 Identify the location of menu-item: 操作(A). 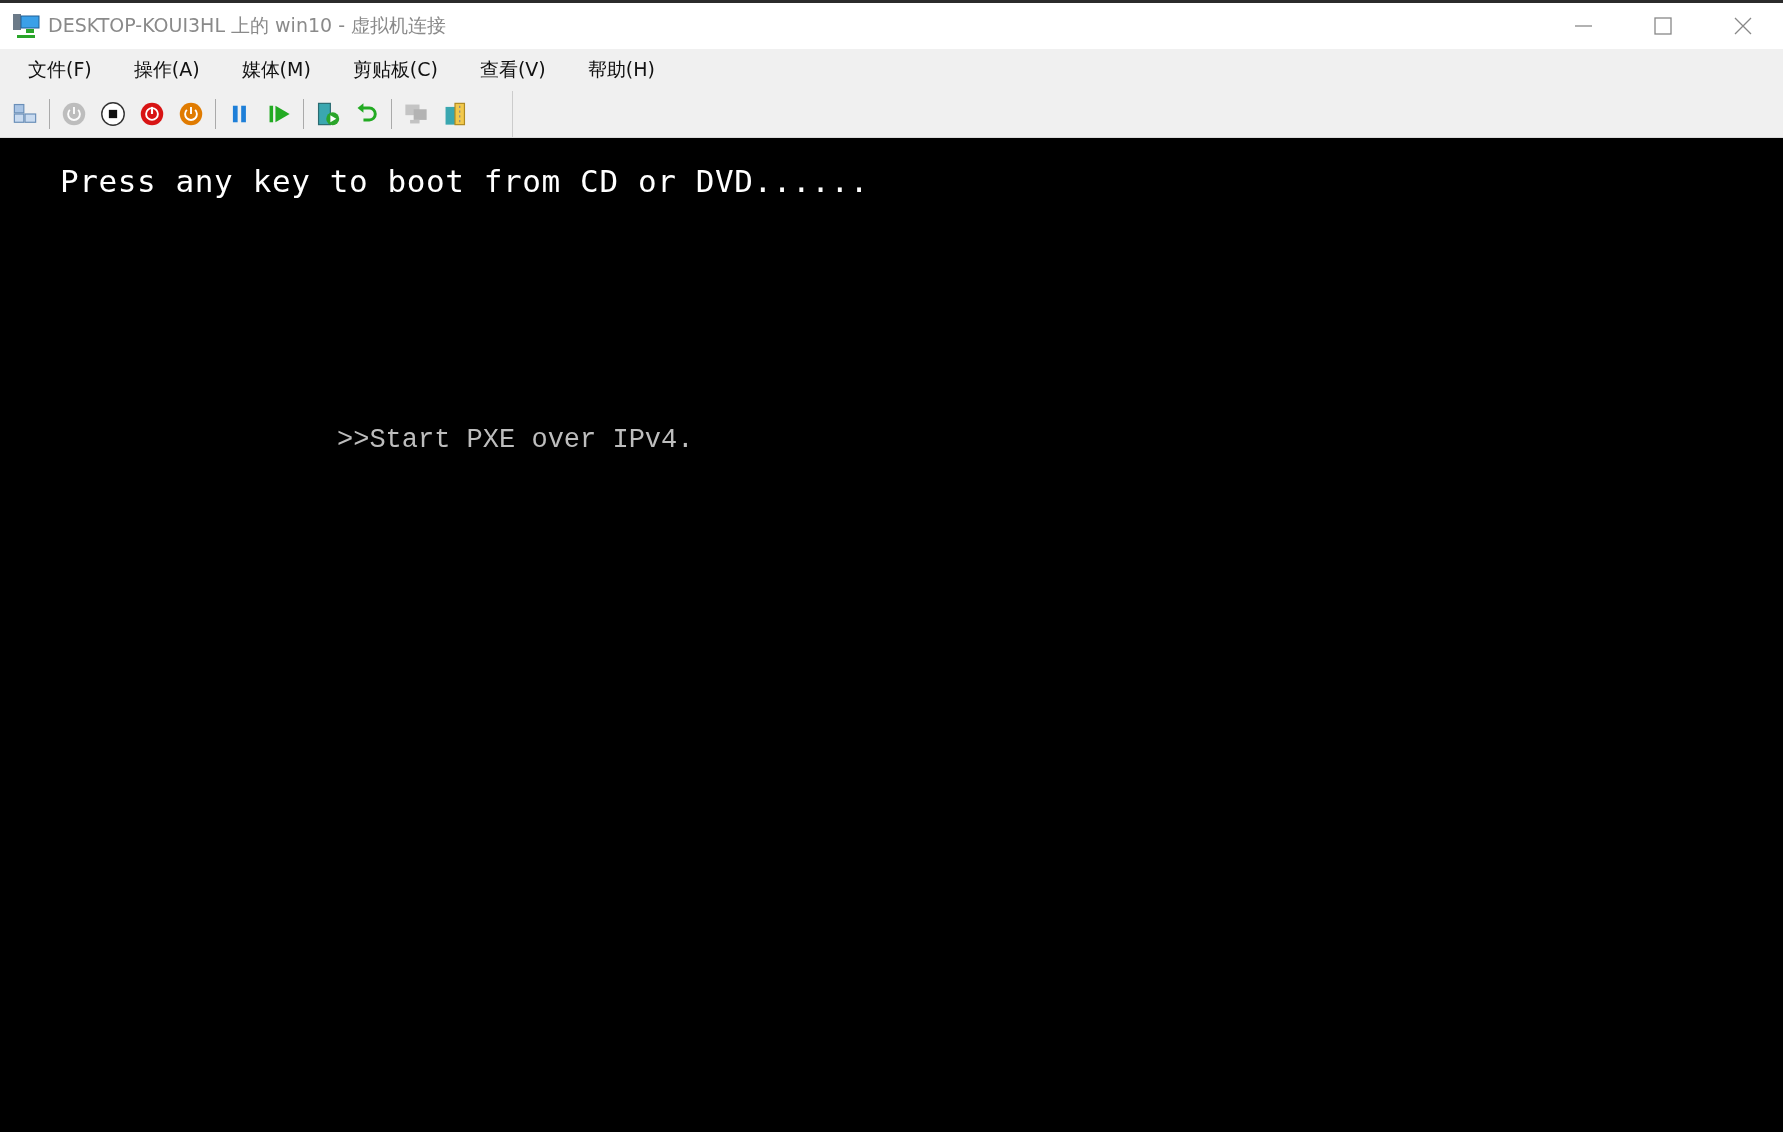
(166, 70).